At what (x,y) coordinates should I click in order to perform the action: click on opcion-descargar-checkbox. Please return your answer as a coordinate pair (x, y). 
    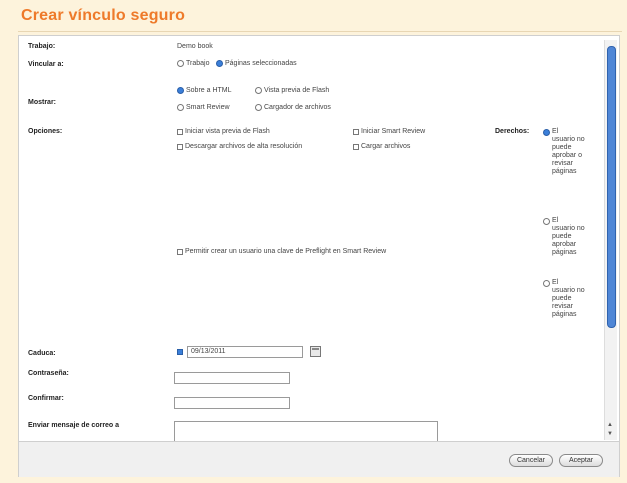
    Looking at the image, I should click on (180, 146).